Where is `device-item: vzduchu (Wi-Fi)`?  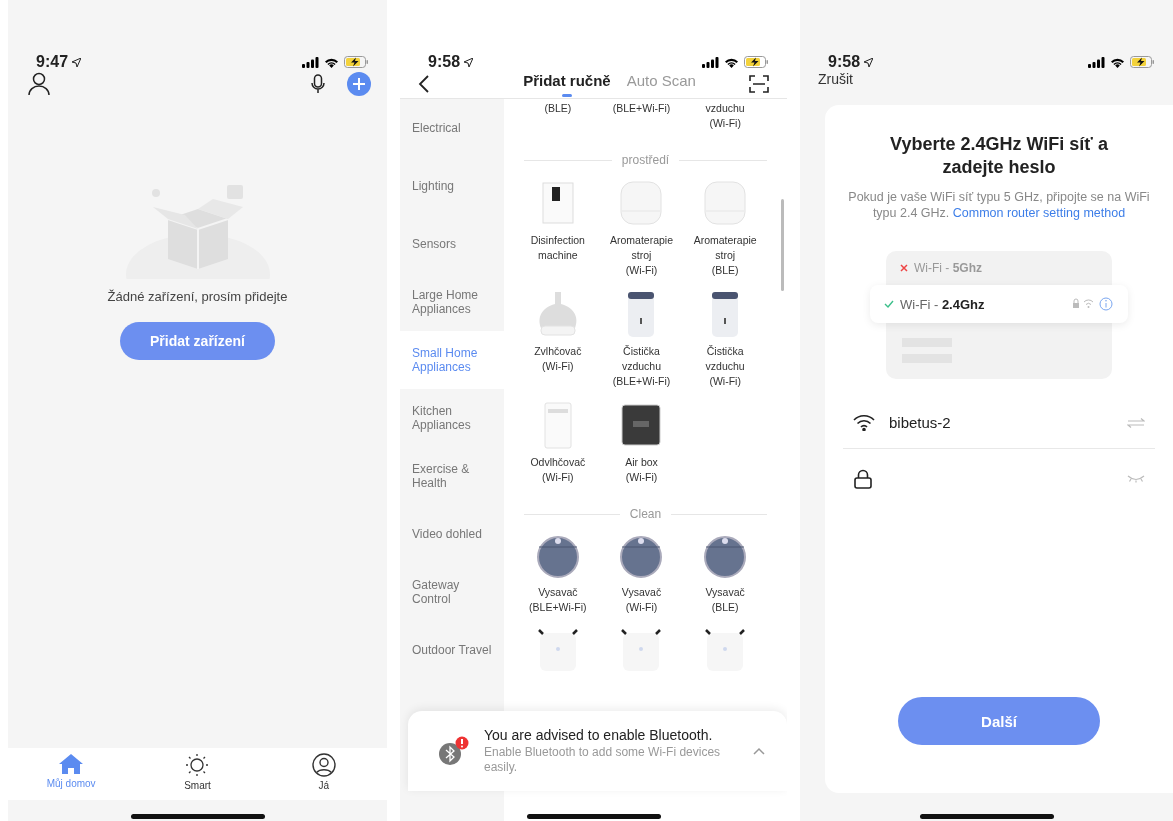
device-item: vzduchu (Wi-Fi) is located at coordinates (725, 116).